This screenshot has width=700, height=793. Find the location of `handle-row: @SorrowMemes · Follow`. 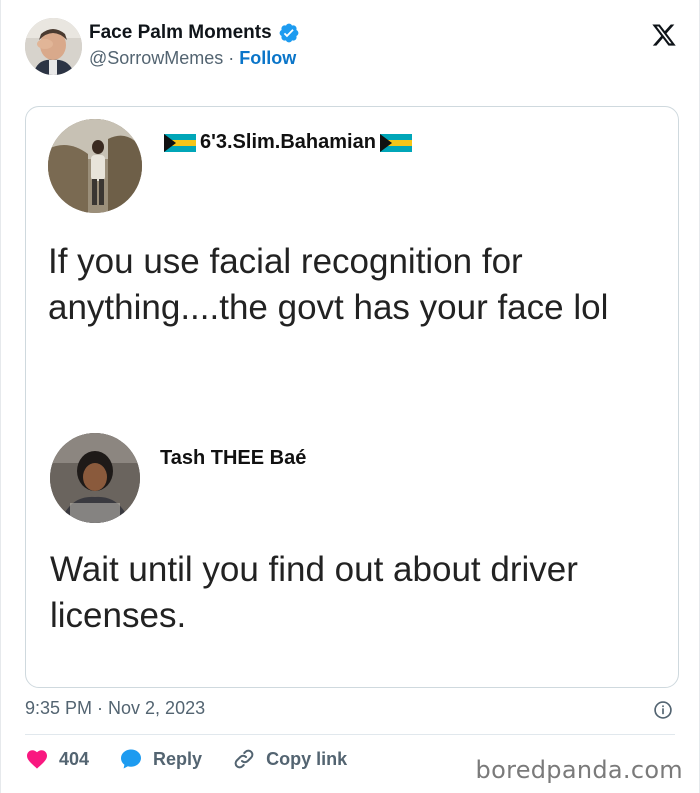

handle-row: @SorrowMemes · Follow is located at coordinates (192, 58).